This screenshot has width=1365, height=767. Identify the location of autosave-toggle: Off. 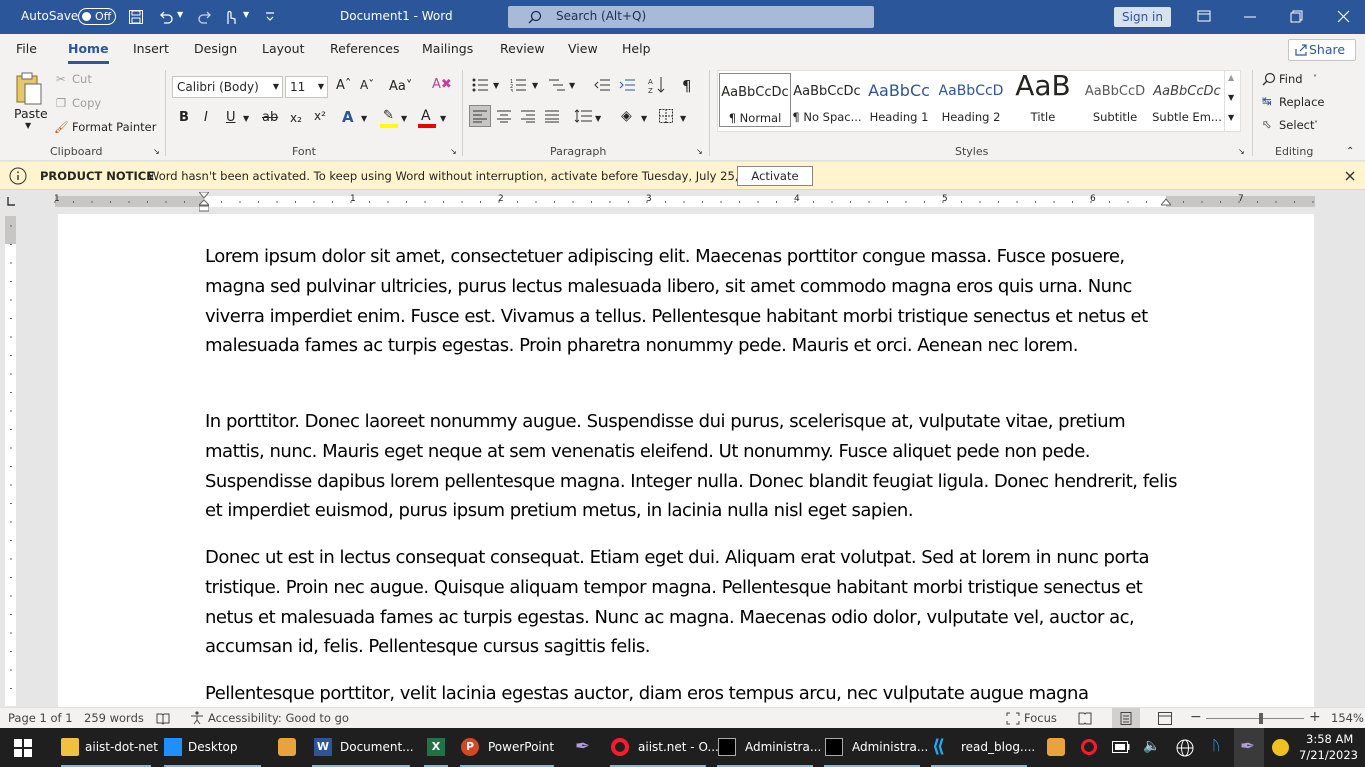
(97, 16).